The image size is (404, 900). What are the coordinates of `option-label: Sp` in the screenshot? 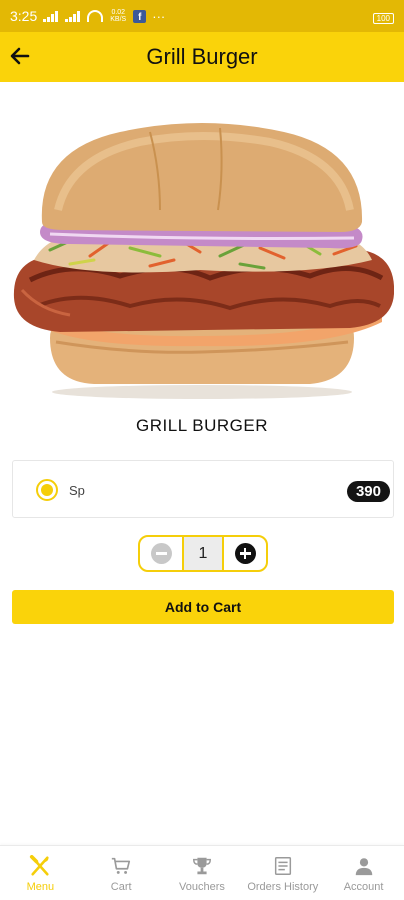 It's located at (77, 490).